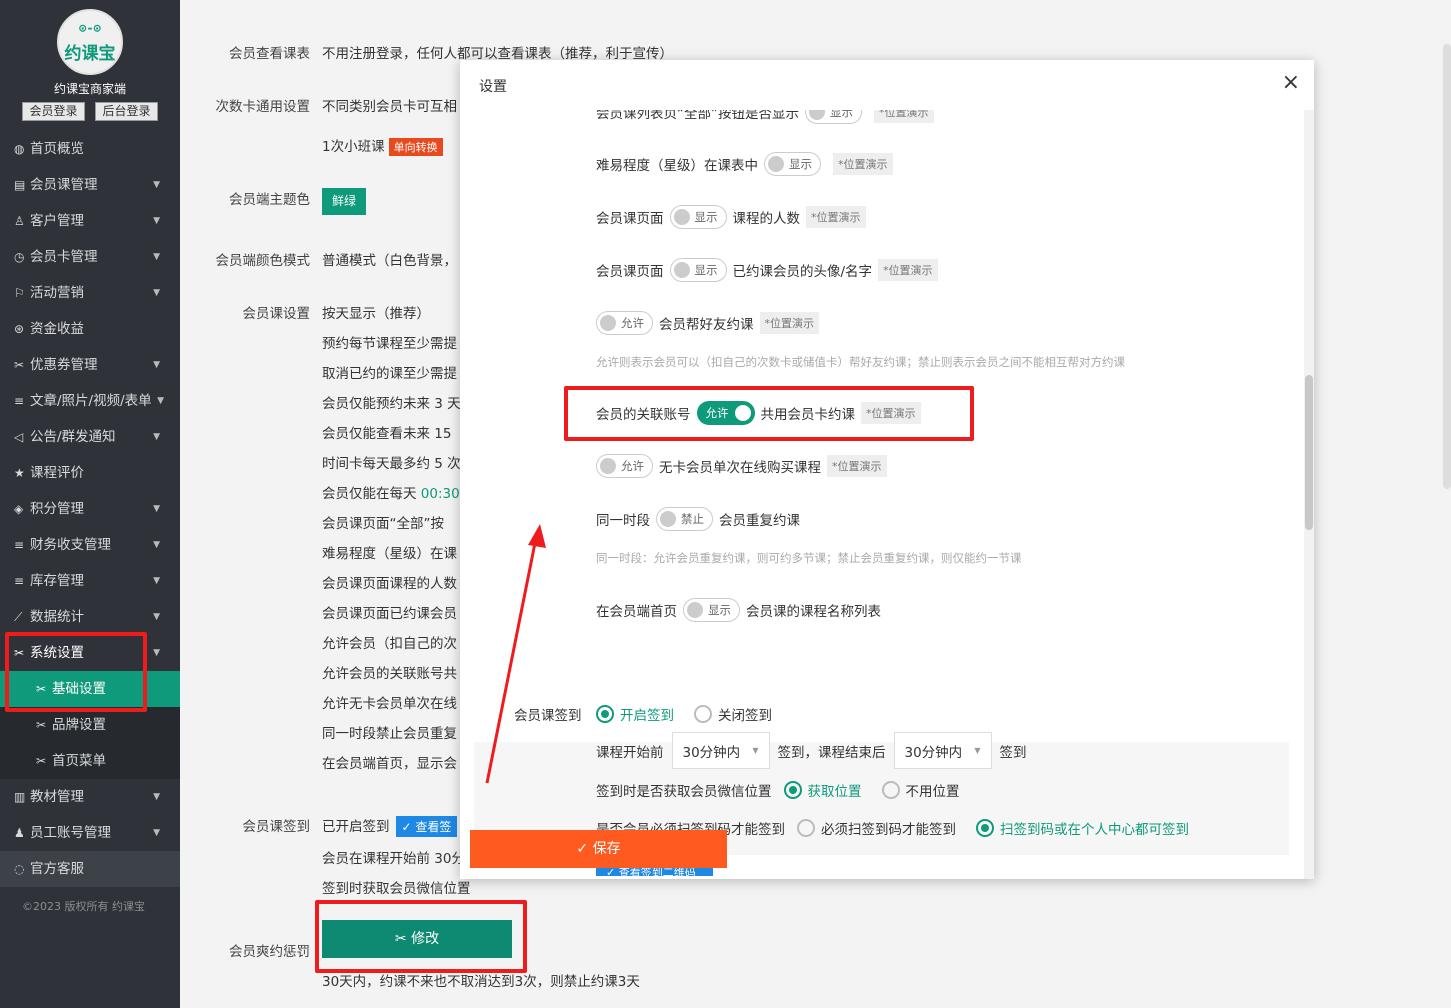 The width and height of the screenshot is (1451, 1008). Describe the element at coordinates (19, 329) in the screenshot. I see `yen-icon: ⊛` at that location.